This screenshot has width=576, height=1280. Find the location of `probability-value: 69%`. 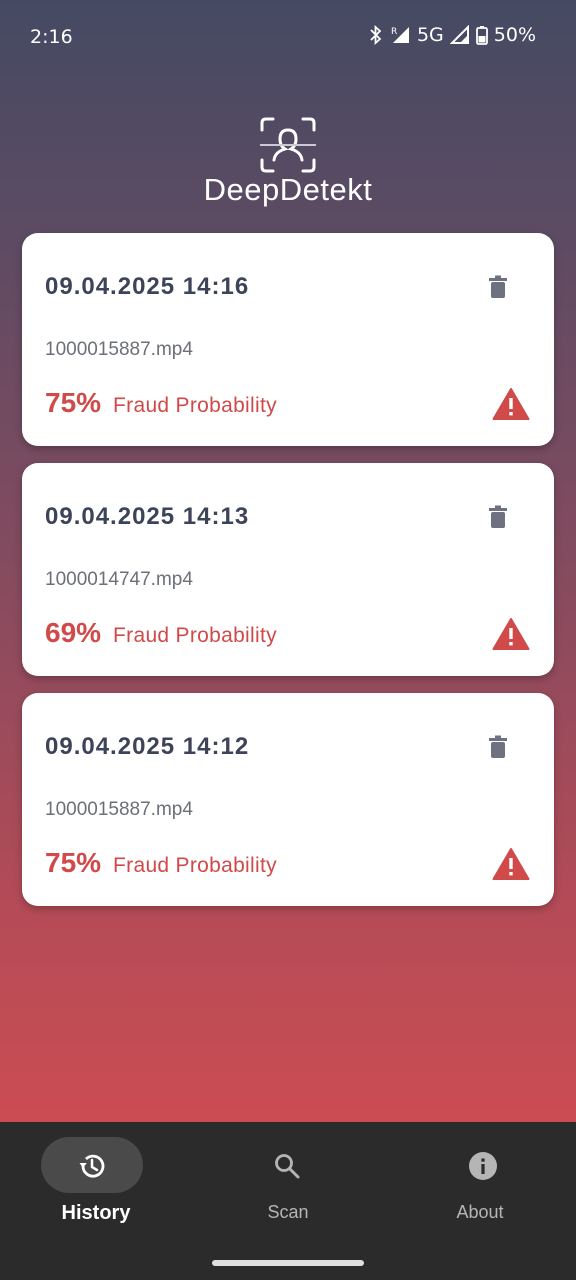

probability-value: 69% is located at coordinates (73, 632).